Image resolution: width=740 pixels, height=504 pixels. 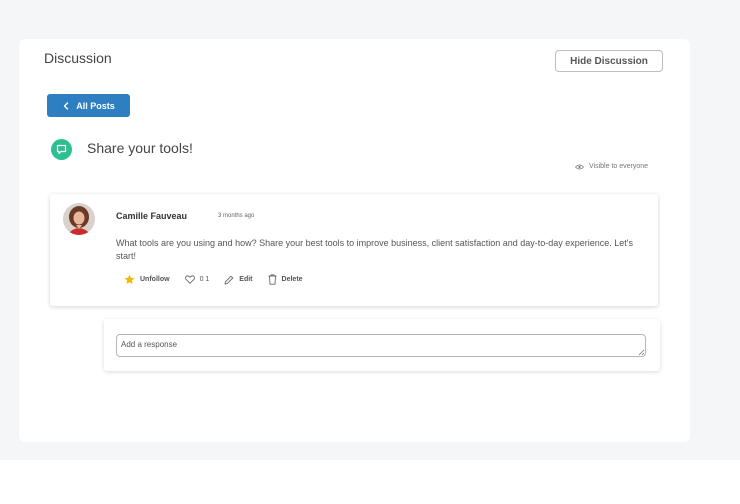 I want to click on heart-icon, so click(x=189, y=279).